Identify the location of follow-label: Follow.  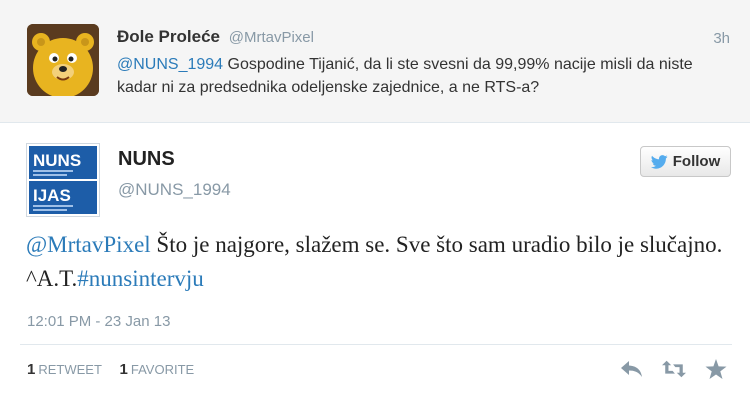
(696, 161).